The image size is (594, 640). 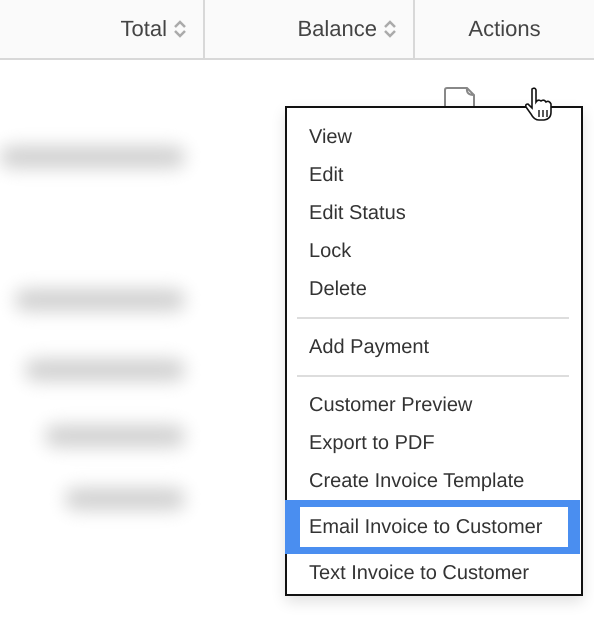 I want to click on menu-item: Edit, so click(x=434, y=175).